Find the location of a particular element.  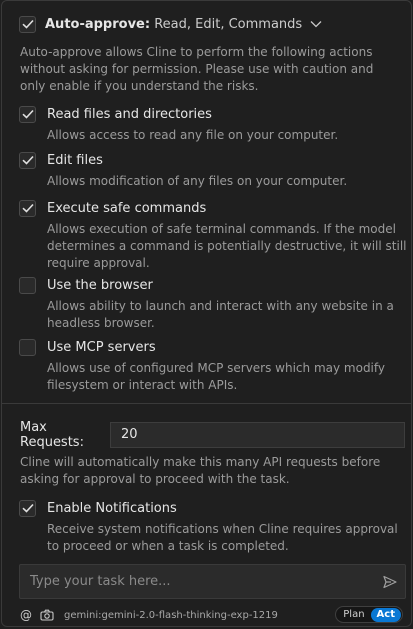

divider is located at coordinates (206, 403).